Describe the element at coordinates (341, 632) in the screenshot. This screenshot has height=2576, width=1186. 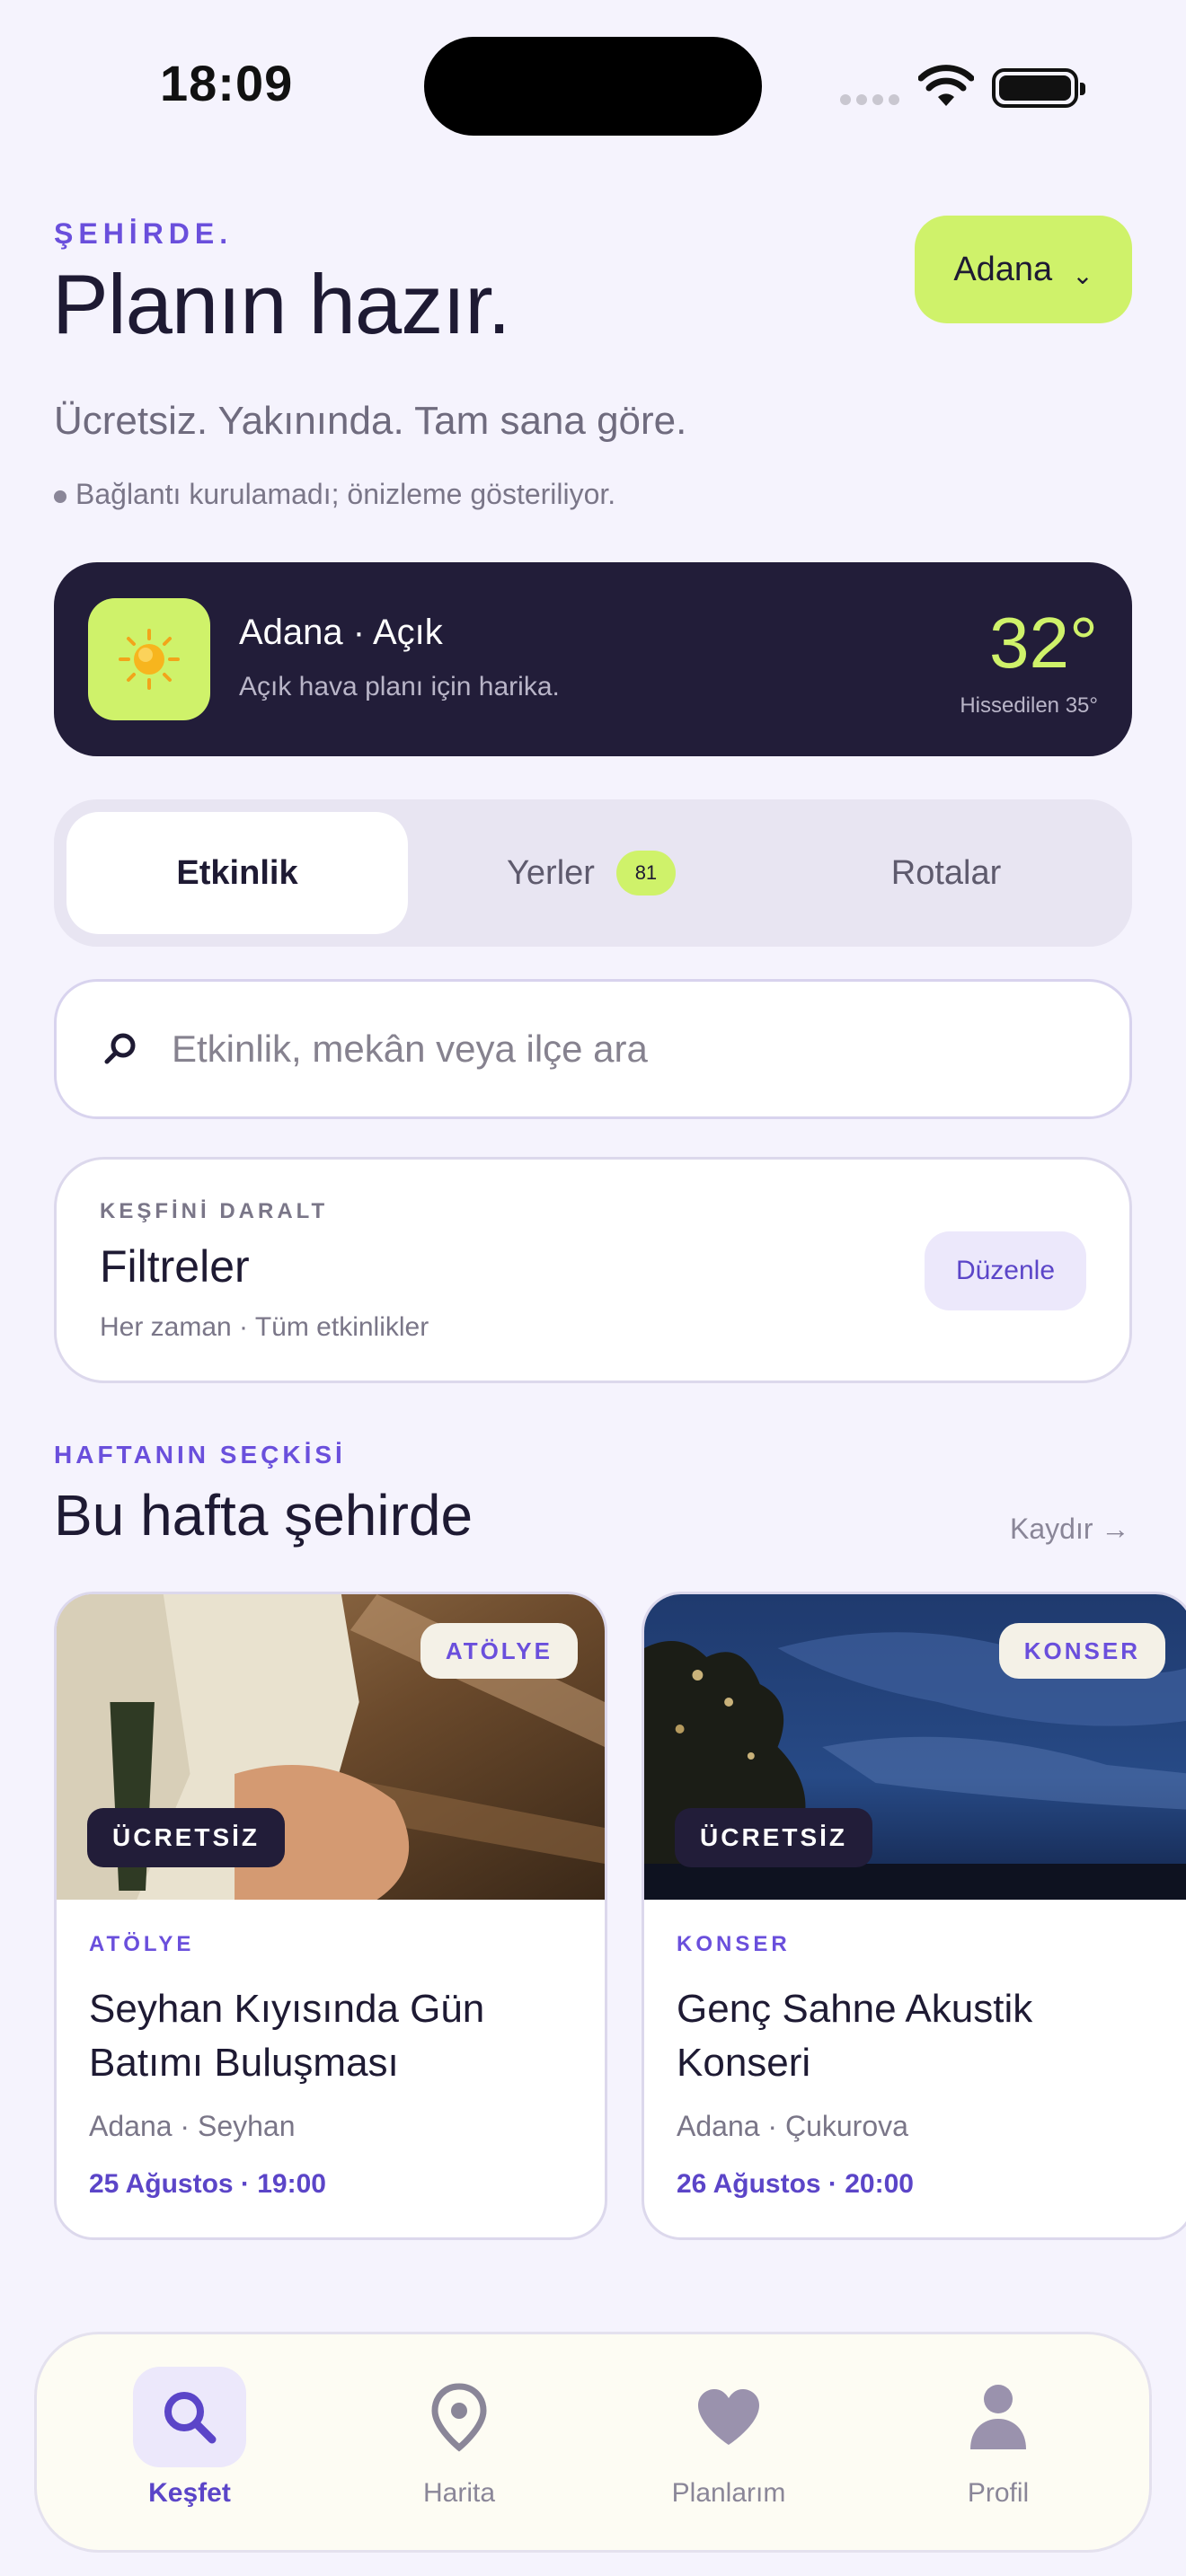
I see `weather-title: Adana · Açık` at that location.